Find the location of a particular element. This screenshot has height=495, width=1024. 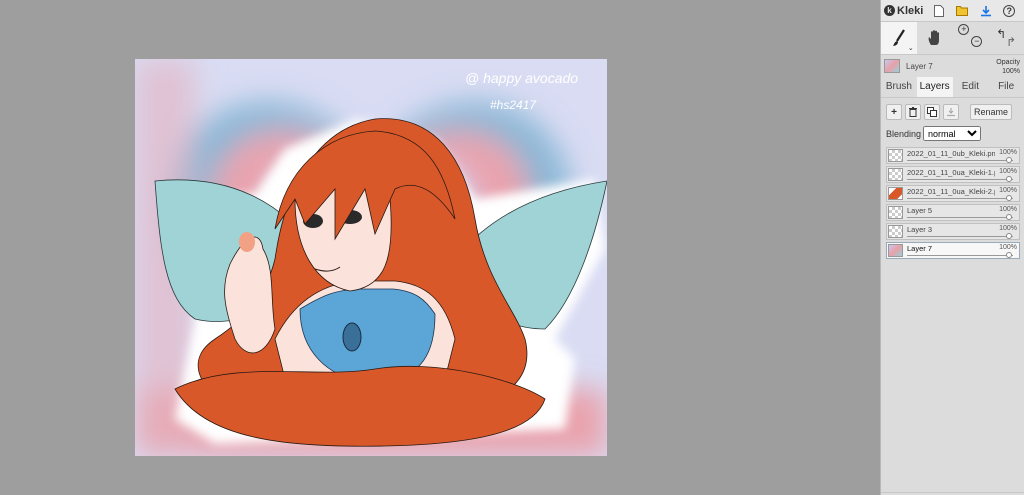

help-button: ? is located at coordinates (1009, 11).